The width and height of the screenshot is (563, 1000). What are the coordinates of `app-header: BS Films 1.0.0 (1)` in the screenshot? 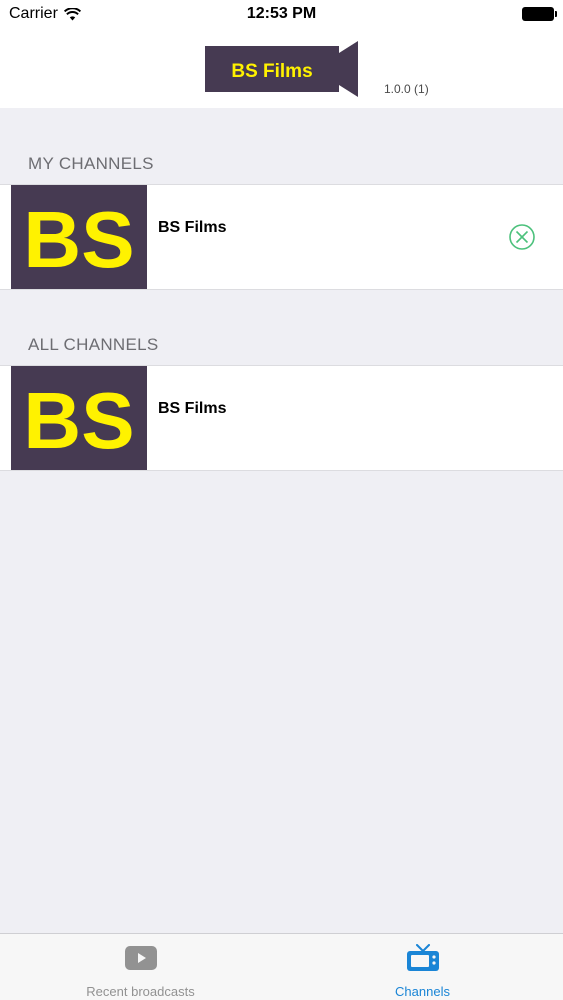 It's located at (281, 69).